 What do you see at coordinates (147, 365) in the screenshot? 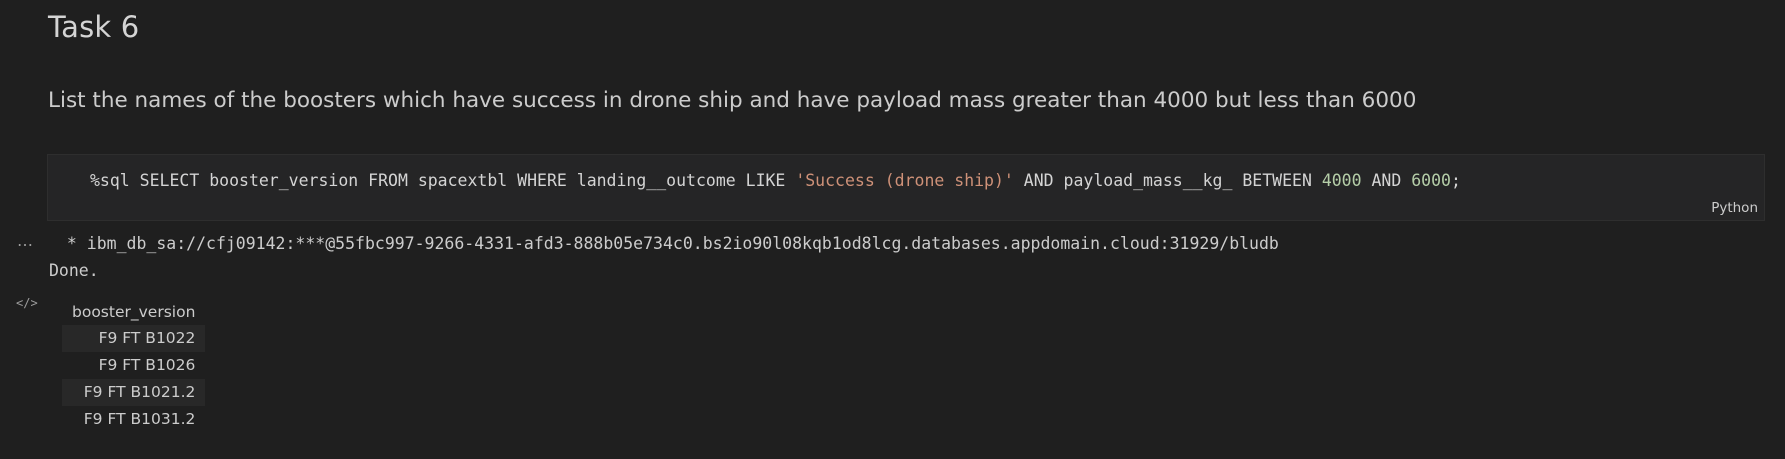
I see `table-cell: F9 FT B1026` at bounding box center [147, 365].